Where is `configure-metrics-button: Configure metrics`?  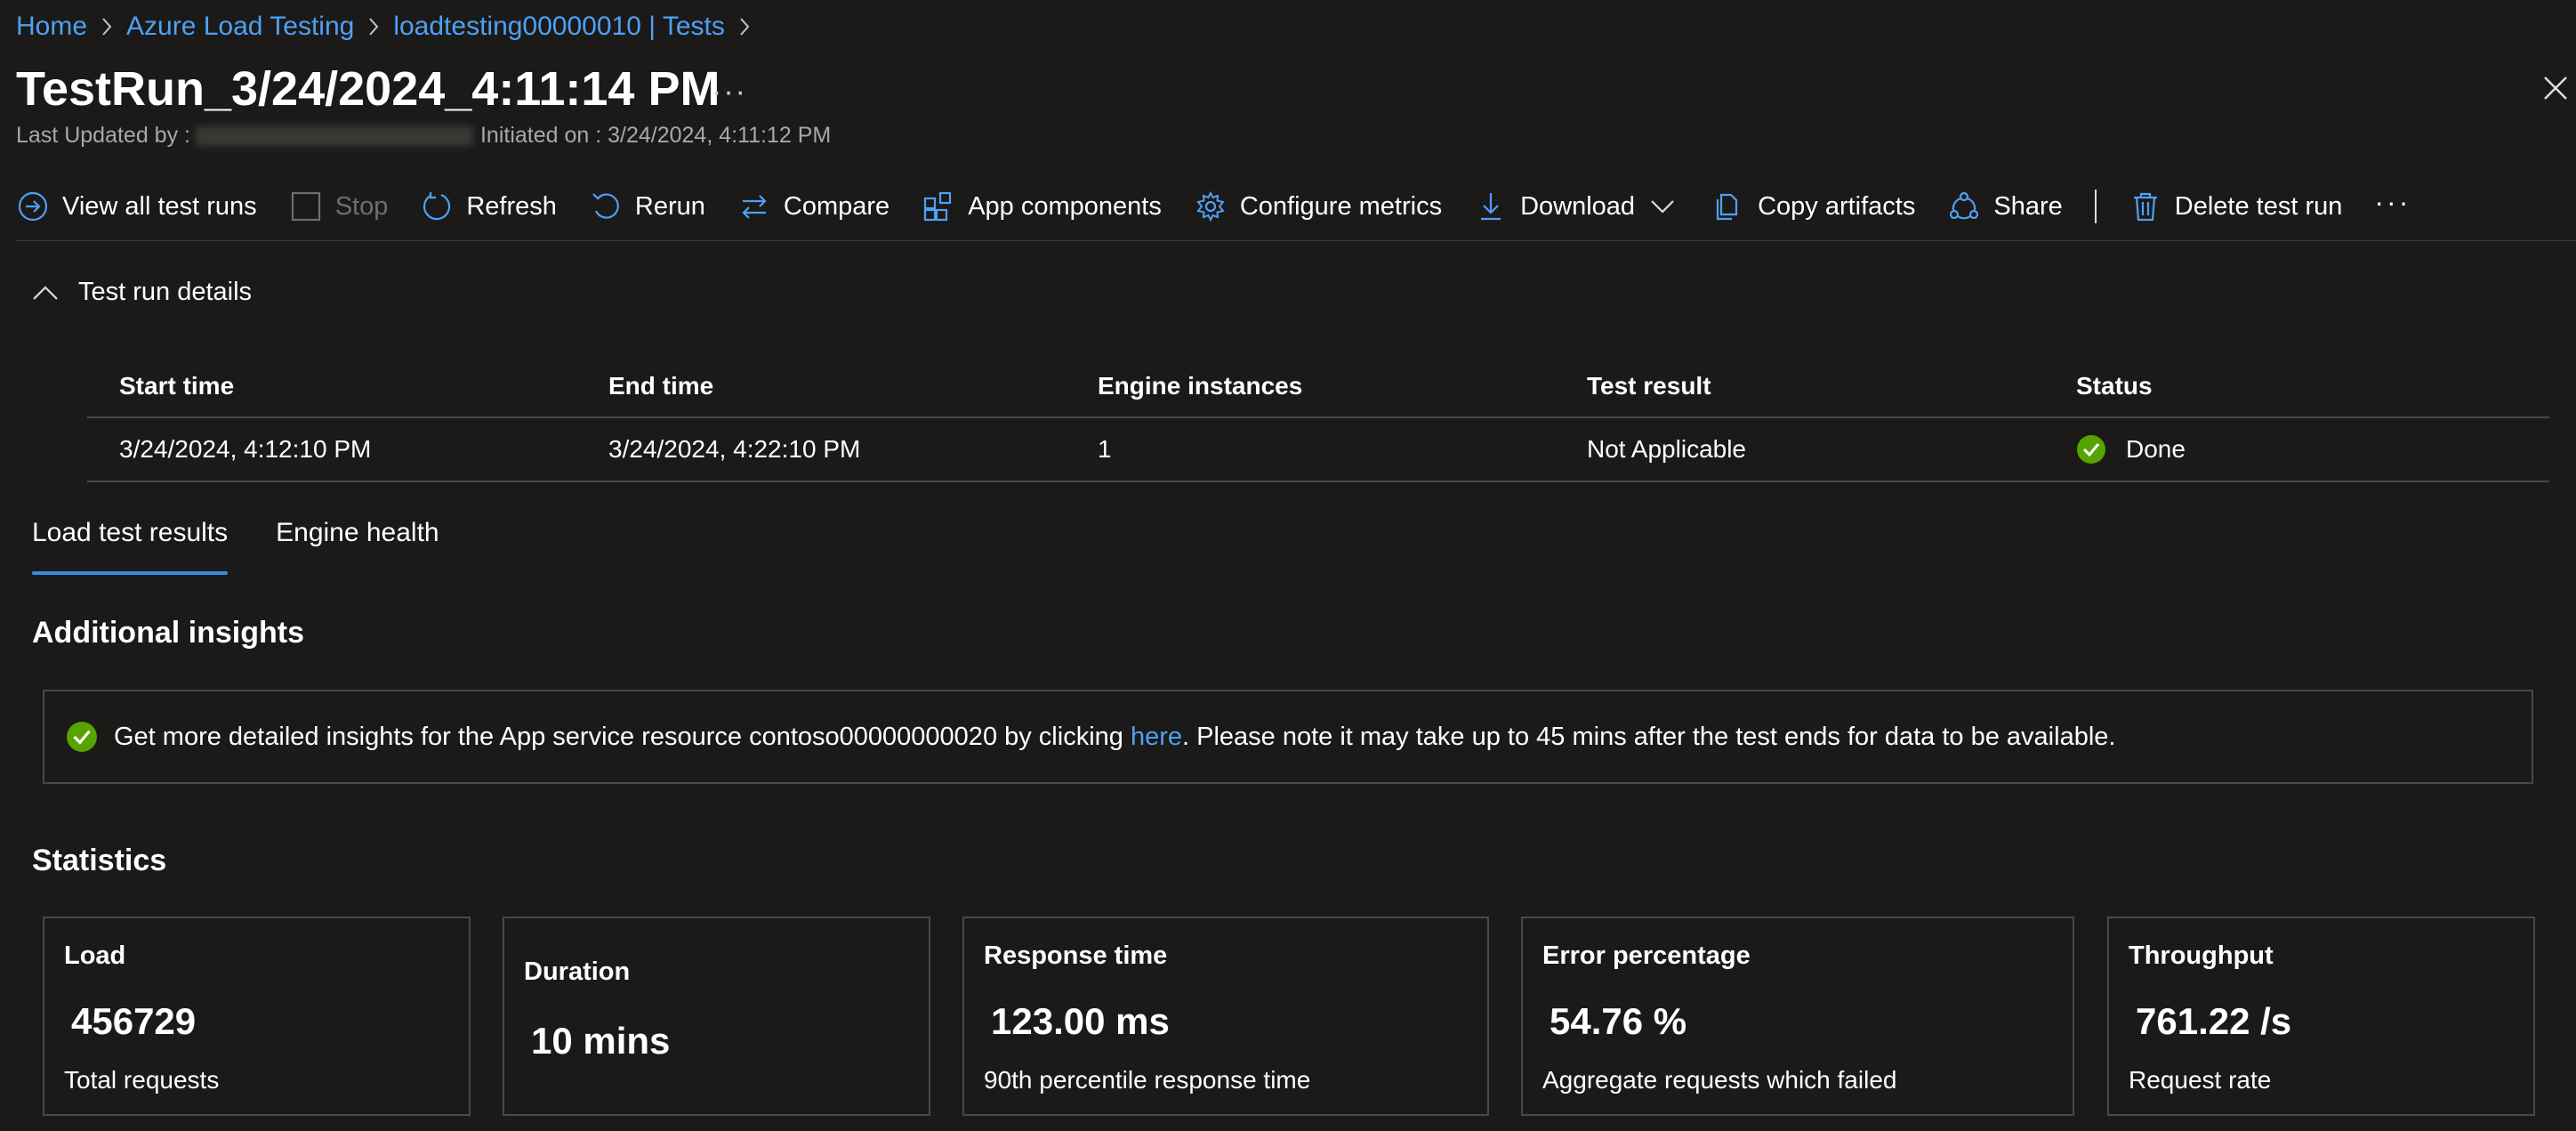
configure-metrics-button: Configure metrics is located at coordinates (1318, 206).